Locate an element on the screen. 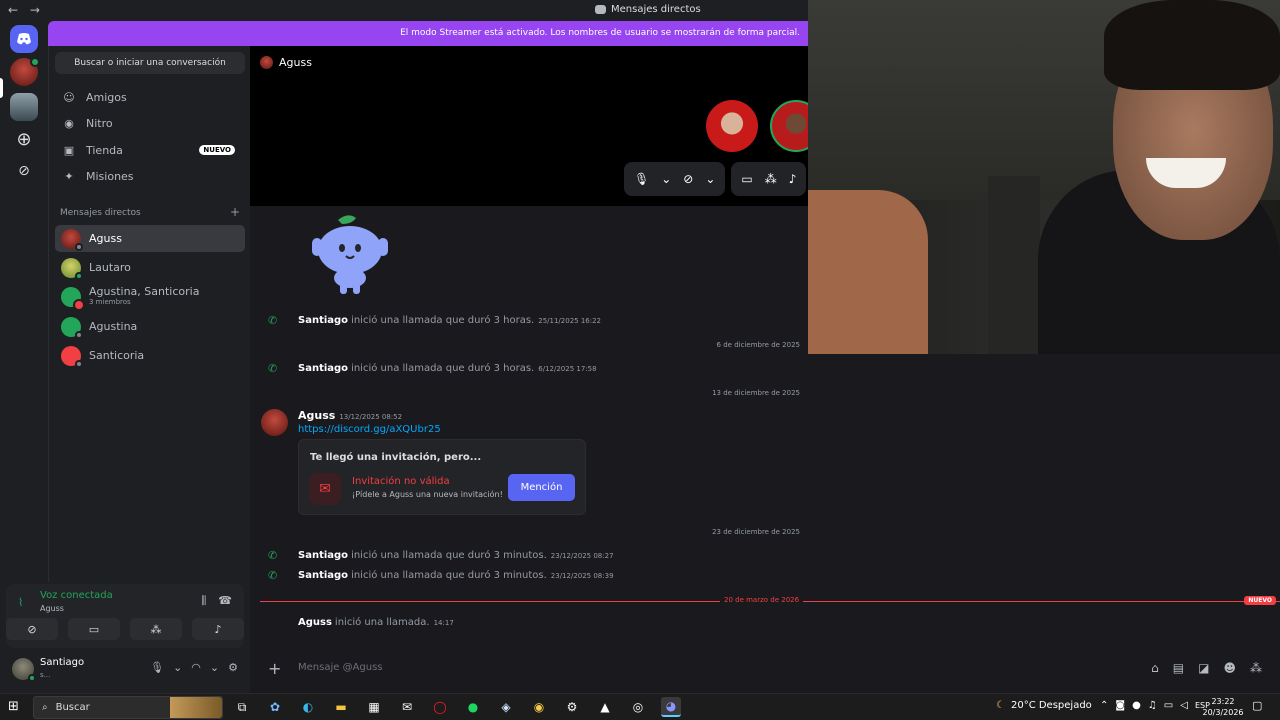 The image size is (1280, 720). group-avatar is located at coordinates (73, 298).